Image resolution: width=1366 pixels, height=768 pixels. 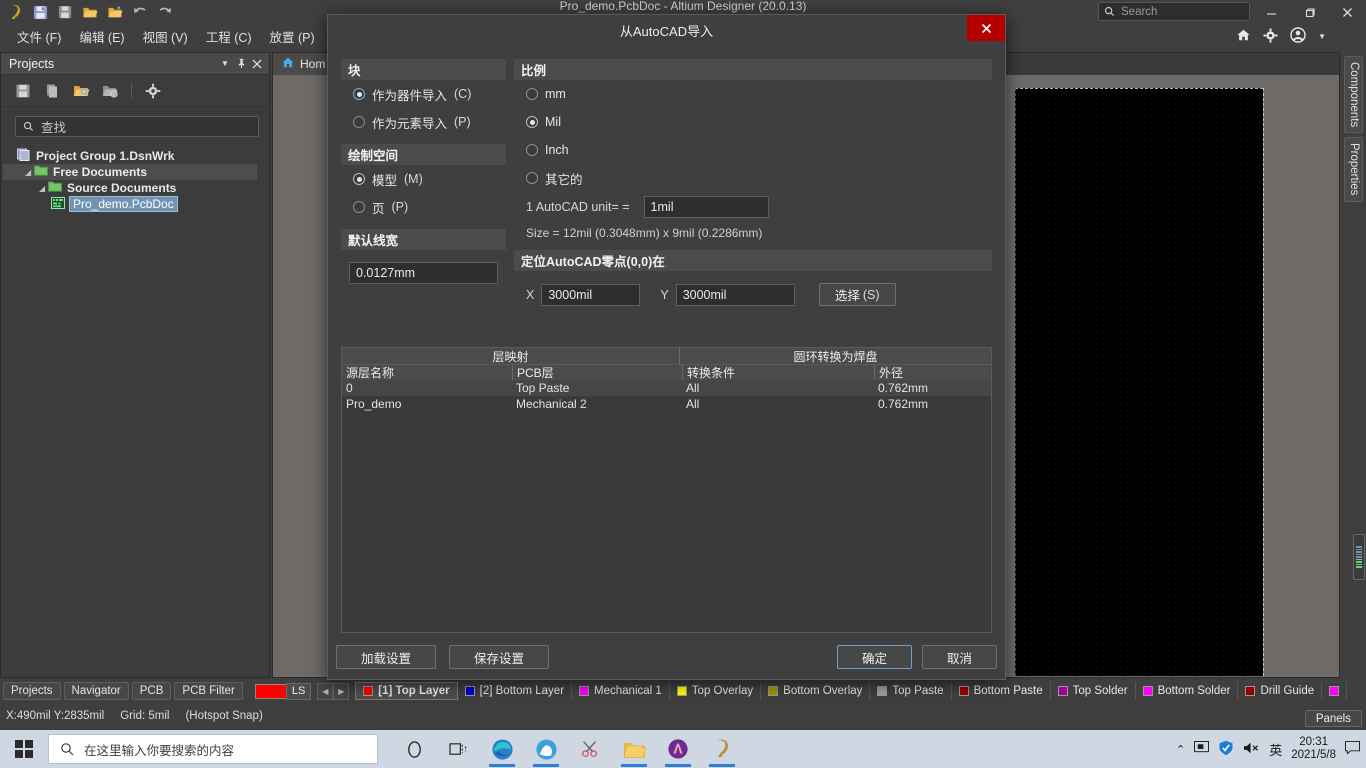 What do you see at coordinates (1180, 749) in the screenshot?
I see `chevron-up-icon: ⌃` at bounding box center [1180, 749].